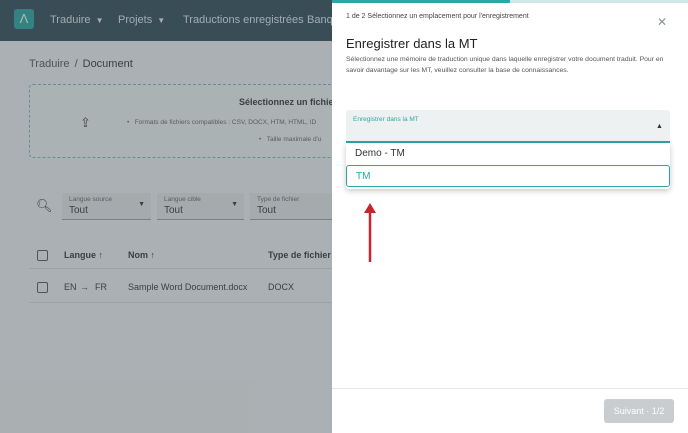  Describe the element at coordinates (510, 388) in the screenshot. I see `footer-divider` at that location.